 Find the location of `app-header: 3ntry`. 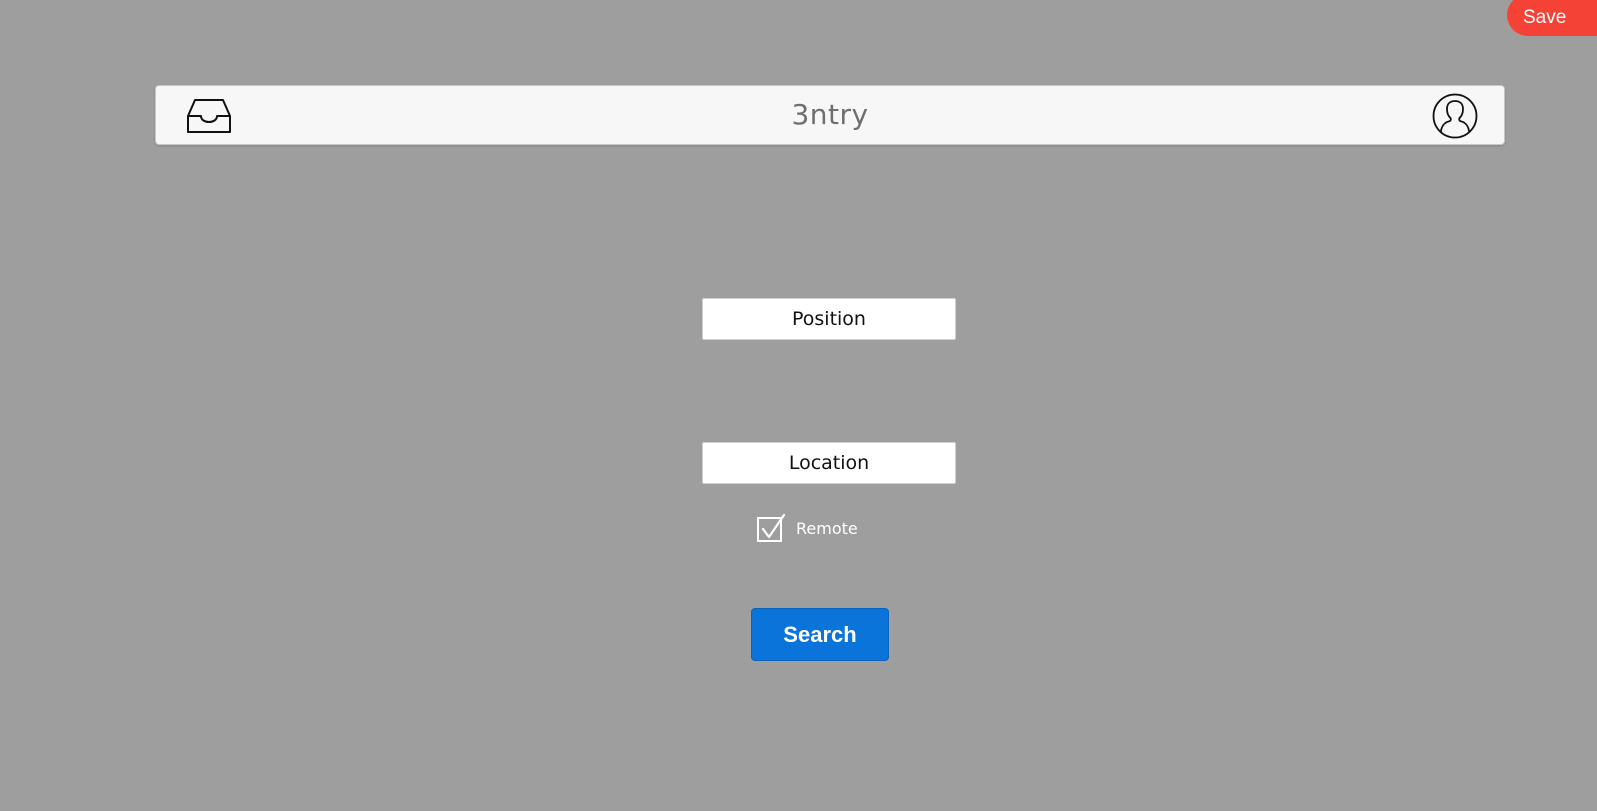

app-header: 3ntry is located at coordinates (830, 115).